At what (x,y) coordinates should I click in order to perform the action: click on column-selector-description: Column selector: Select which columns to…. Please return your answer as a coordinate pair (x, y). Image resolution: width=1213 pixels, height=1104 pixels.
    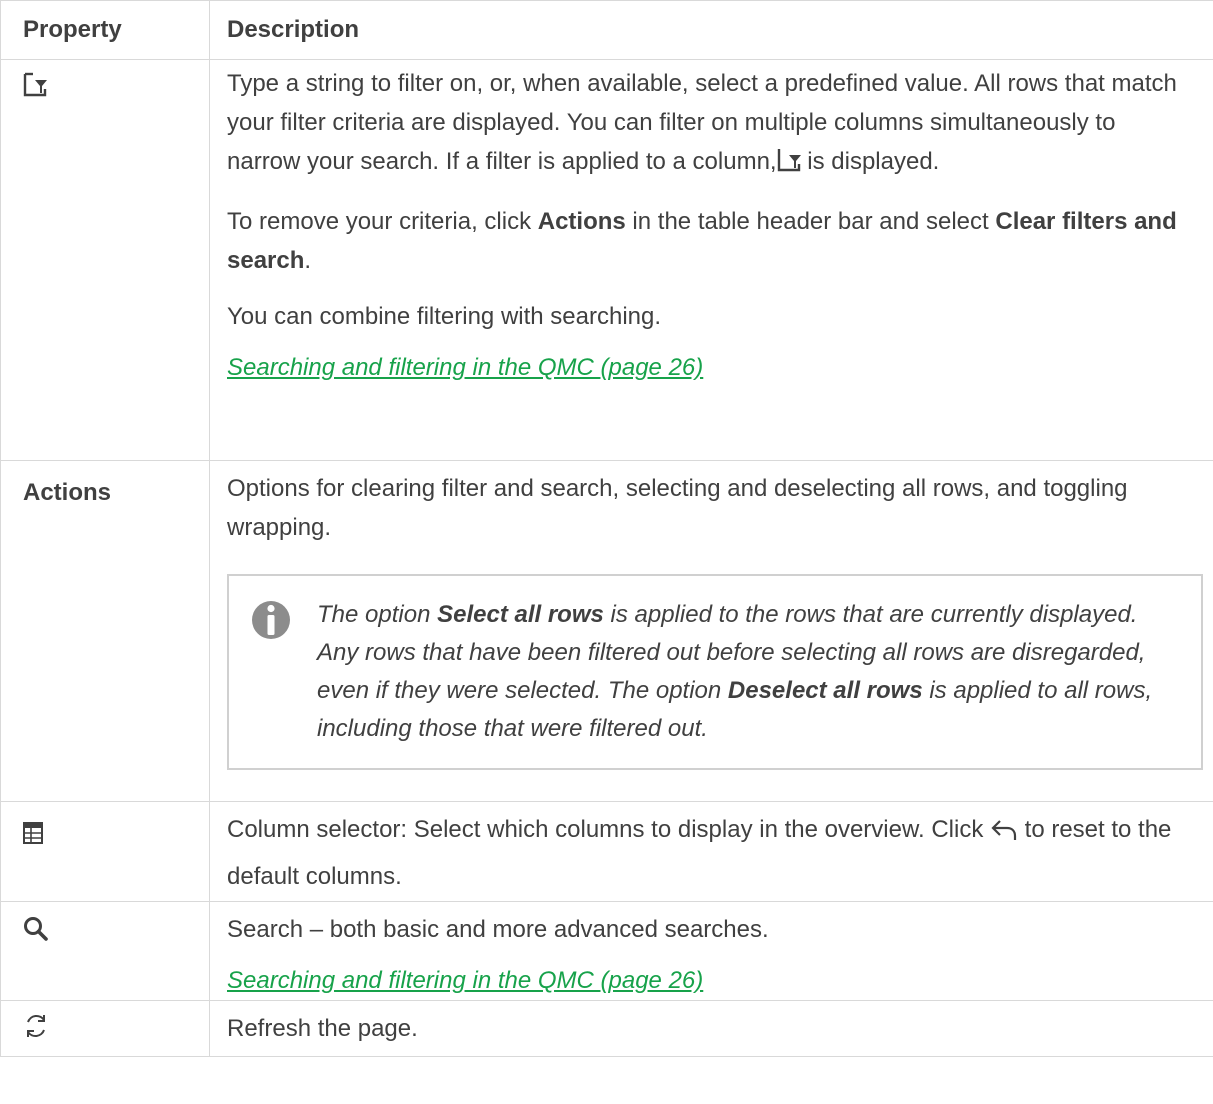
    Looking at the image, I should click on (711, 851).